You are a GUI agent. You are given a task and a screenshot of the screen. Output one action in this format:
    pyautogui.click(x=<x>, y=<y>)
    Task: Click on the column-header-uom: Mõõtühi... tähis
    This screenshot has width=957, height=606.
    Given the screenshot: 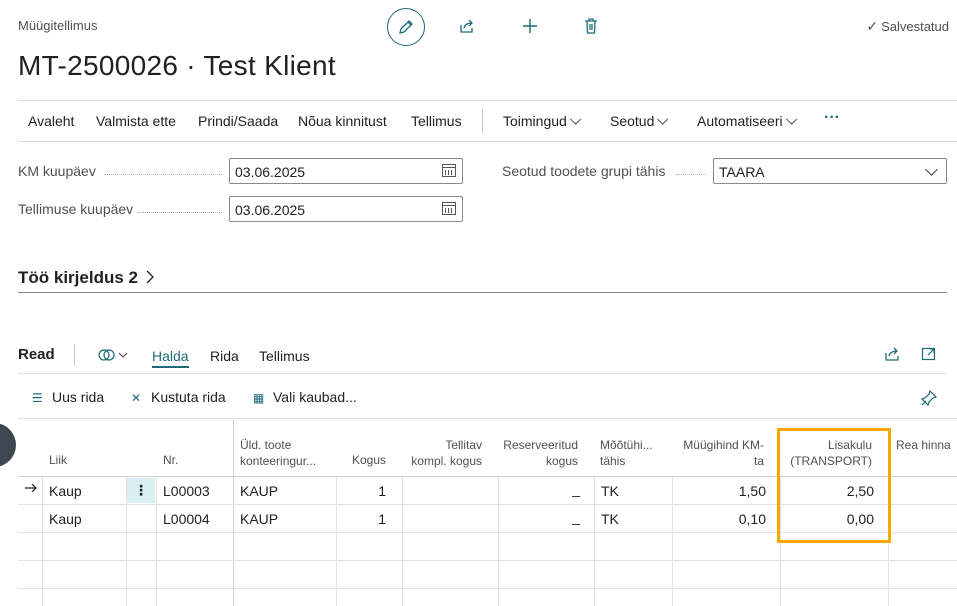 What is the action you would take?
    pyautogui.click(x=626, y=453)
    